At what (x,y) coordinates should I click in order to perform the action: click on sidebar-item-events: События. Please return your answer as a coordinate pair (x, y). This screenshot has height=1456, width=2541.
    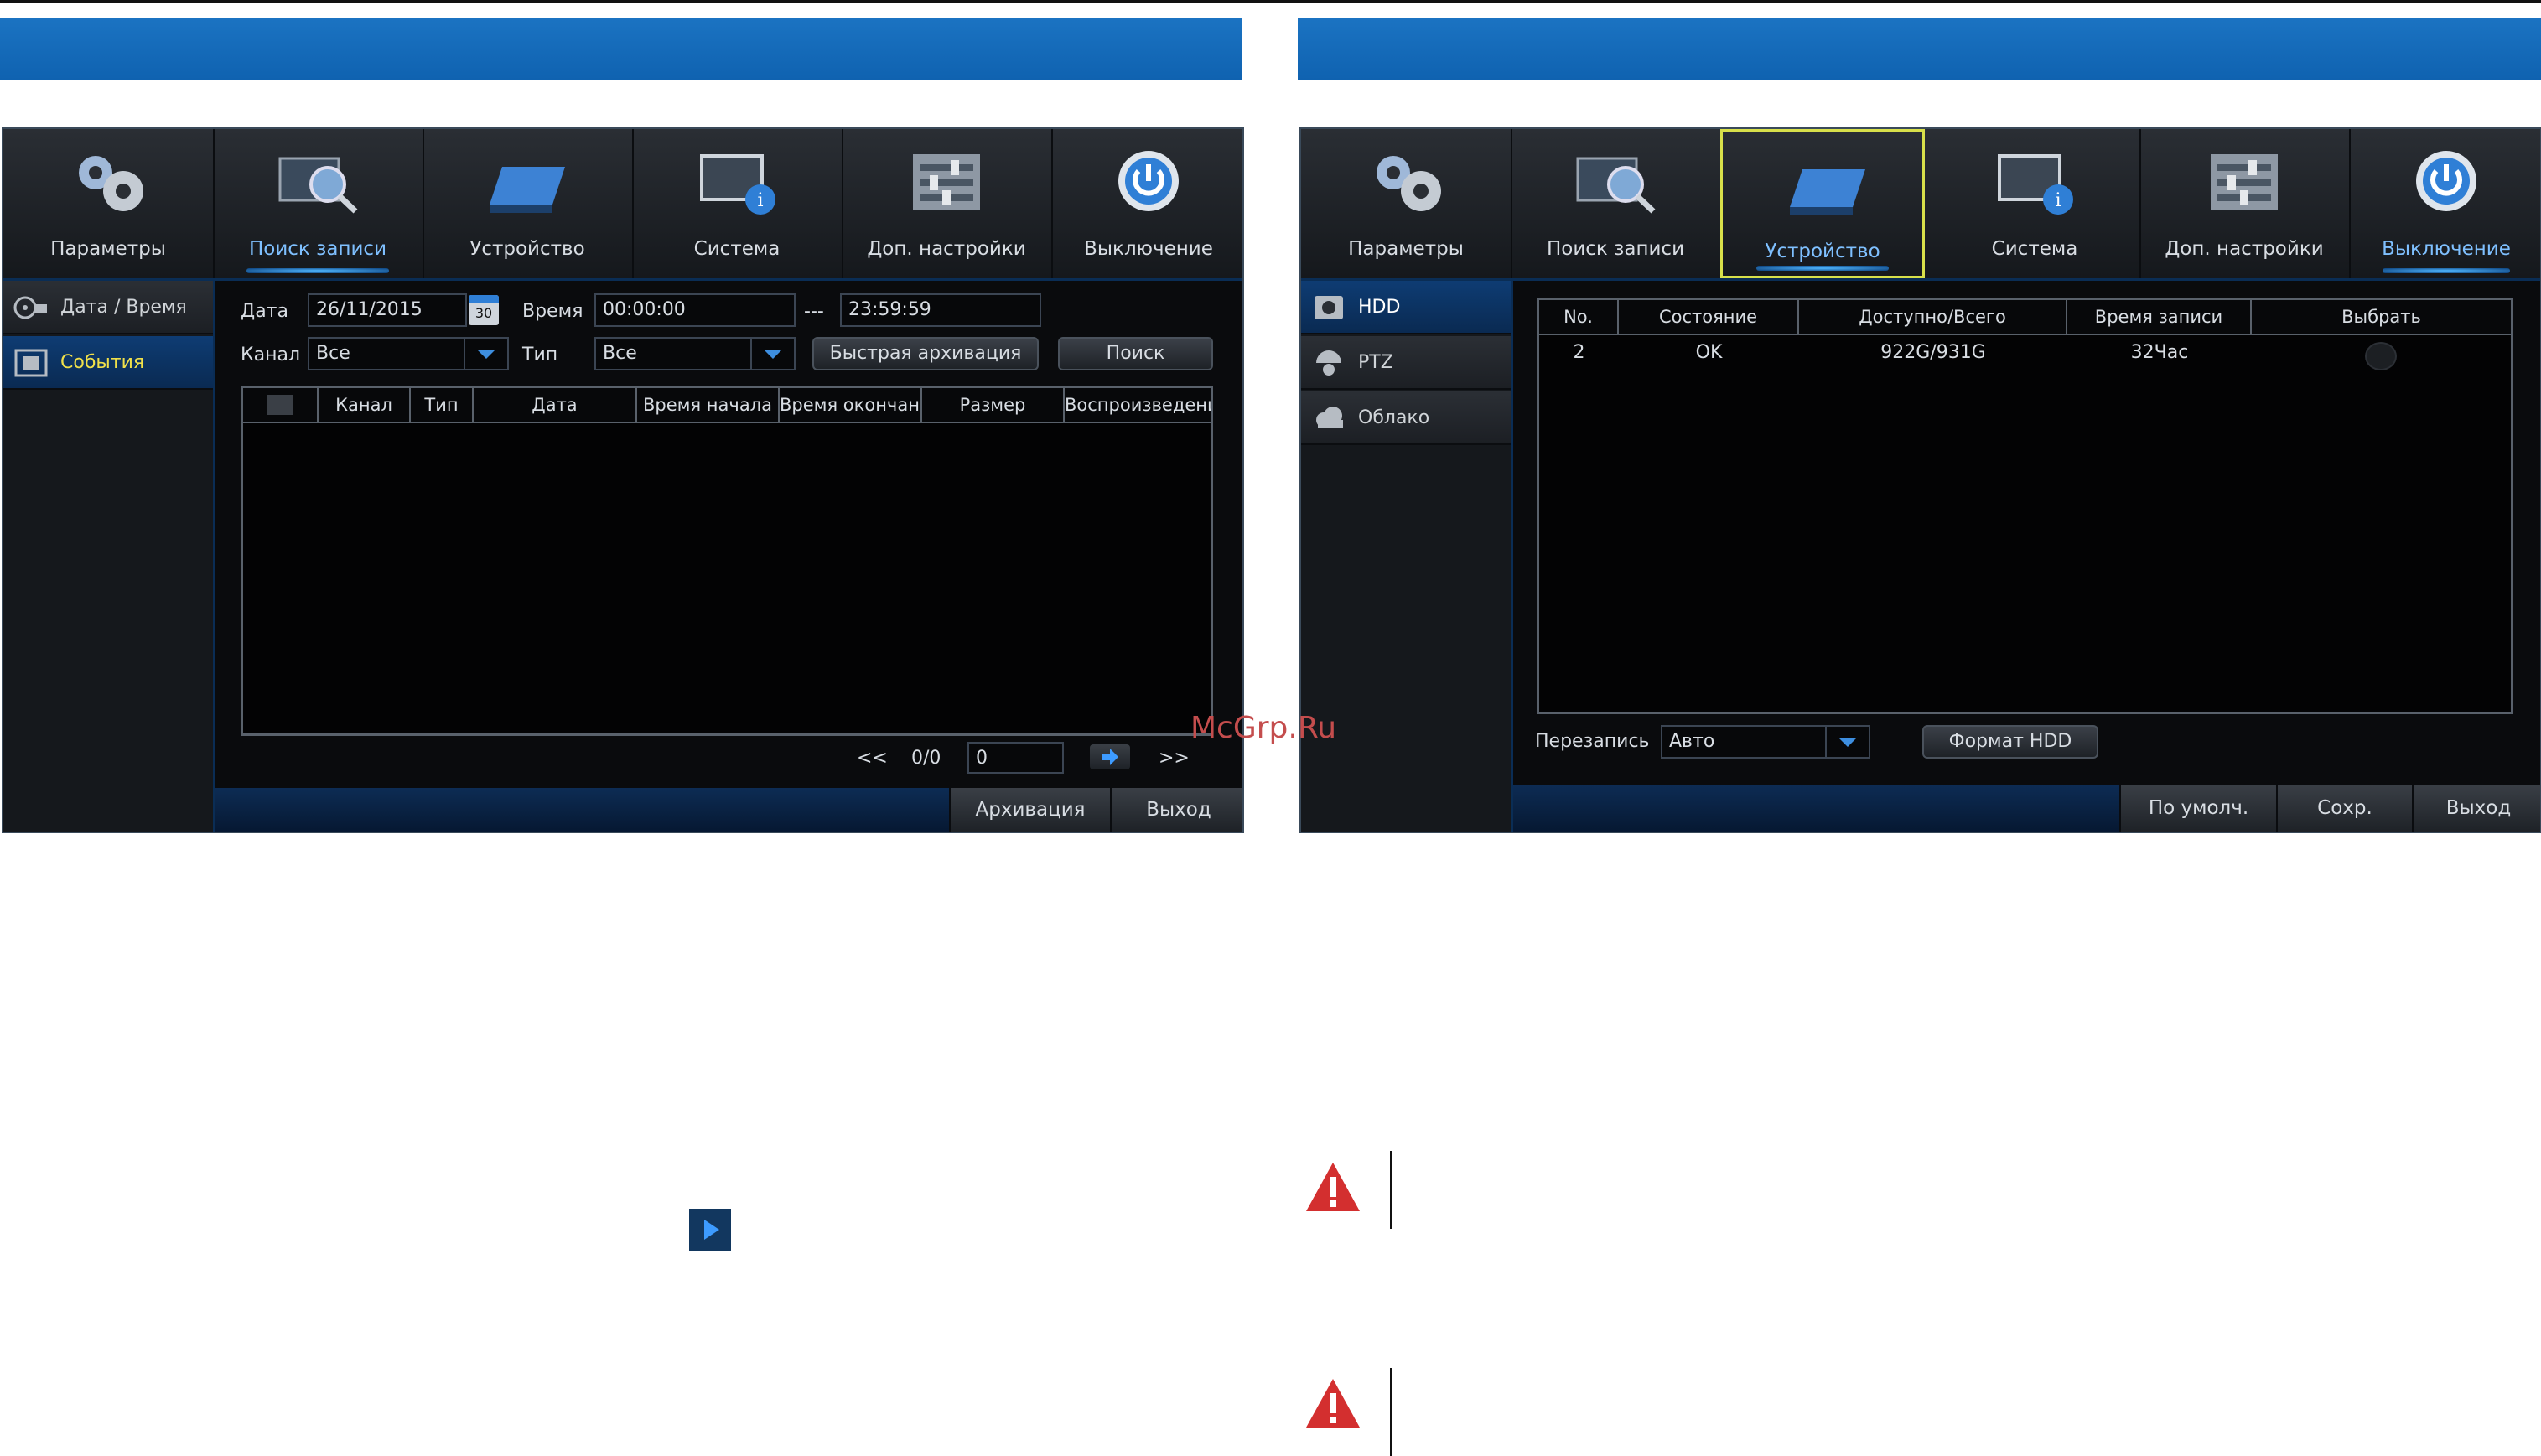
    Looking at the image, I should click on (108, 363).